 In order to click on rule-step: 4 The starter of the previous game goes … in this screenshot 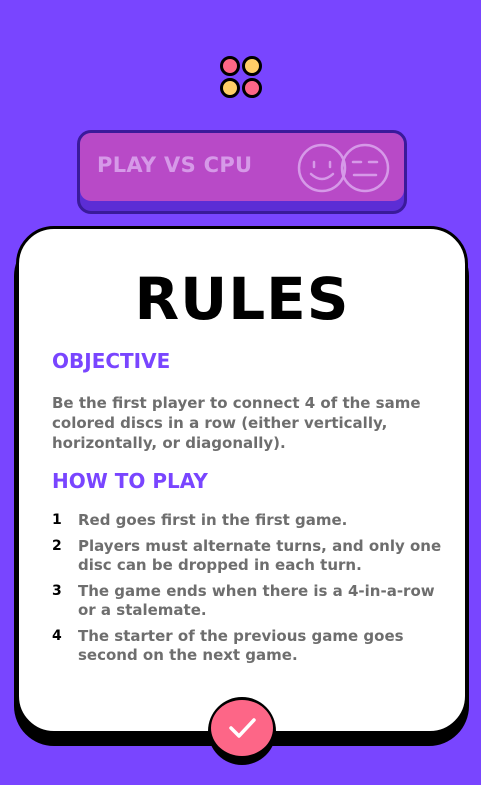, I will do `click(247, 646)`.